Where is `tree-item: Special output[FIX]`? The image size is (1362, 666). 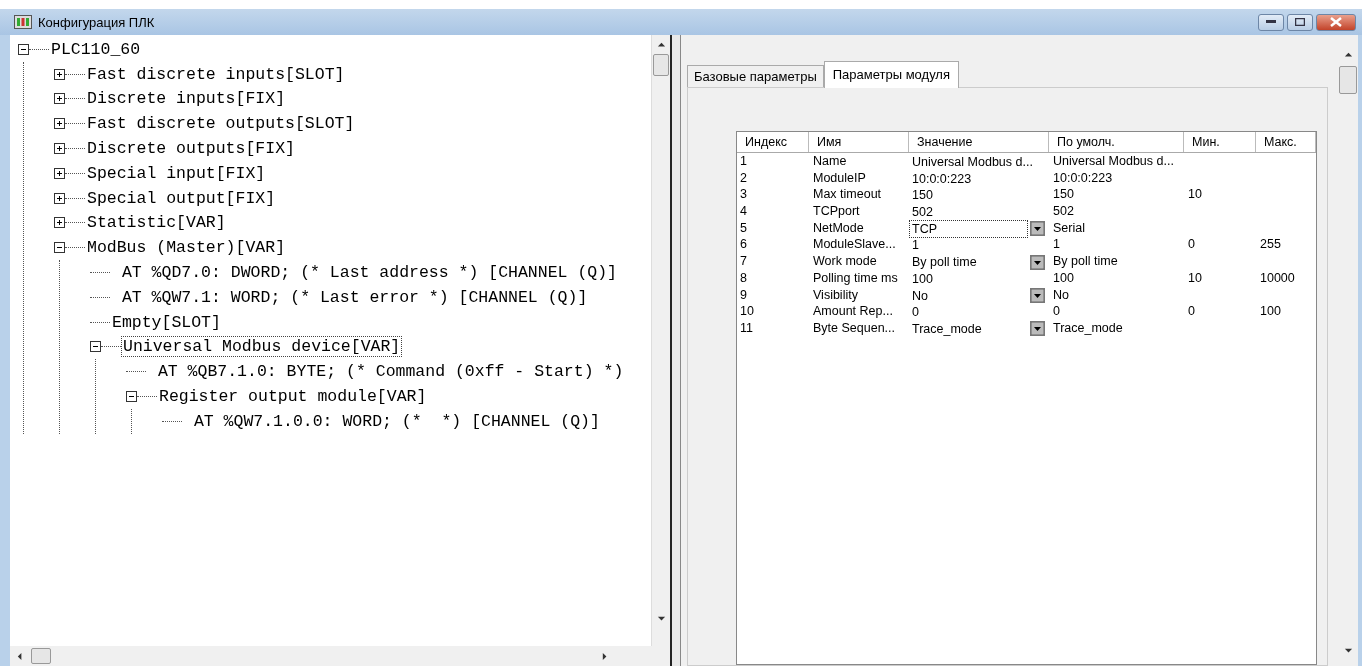
tree-item: Special output[FIX] is located at coordinates (181, 198).